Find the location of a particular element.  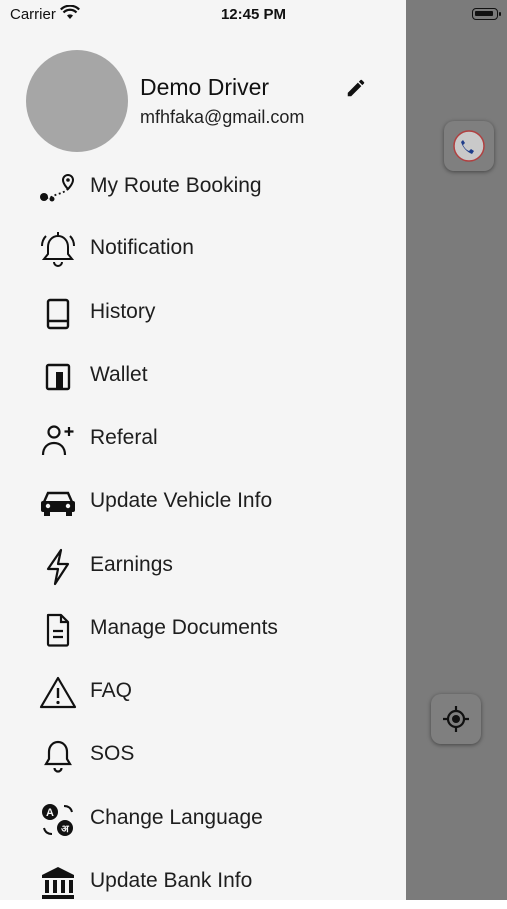

driver-name: Demo Driver is located at coordinates (205, 87).